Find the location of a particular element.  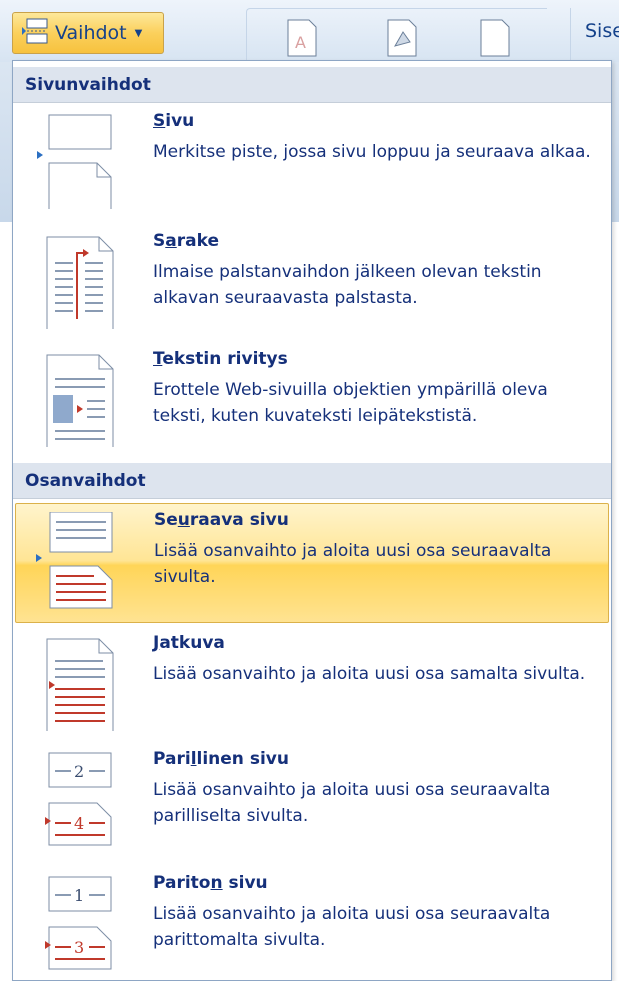

svg-text: A is located at coordinates (300, 42).